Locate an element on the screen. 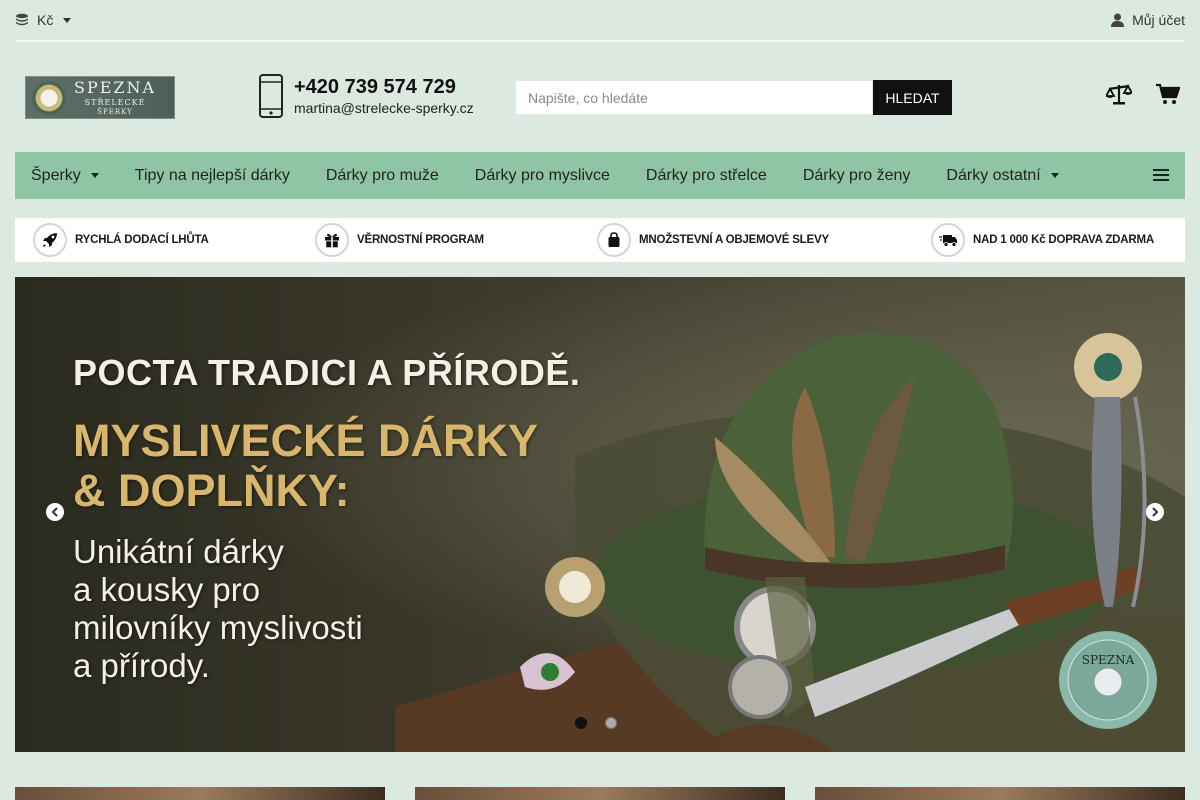  coins-icon is located at coordinates (22, 19).